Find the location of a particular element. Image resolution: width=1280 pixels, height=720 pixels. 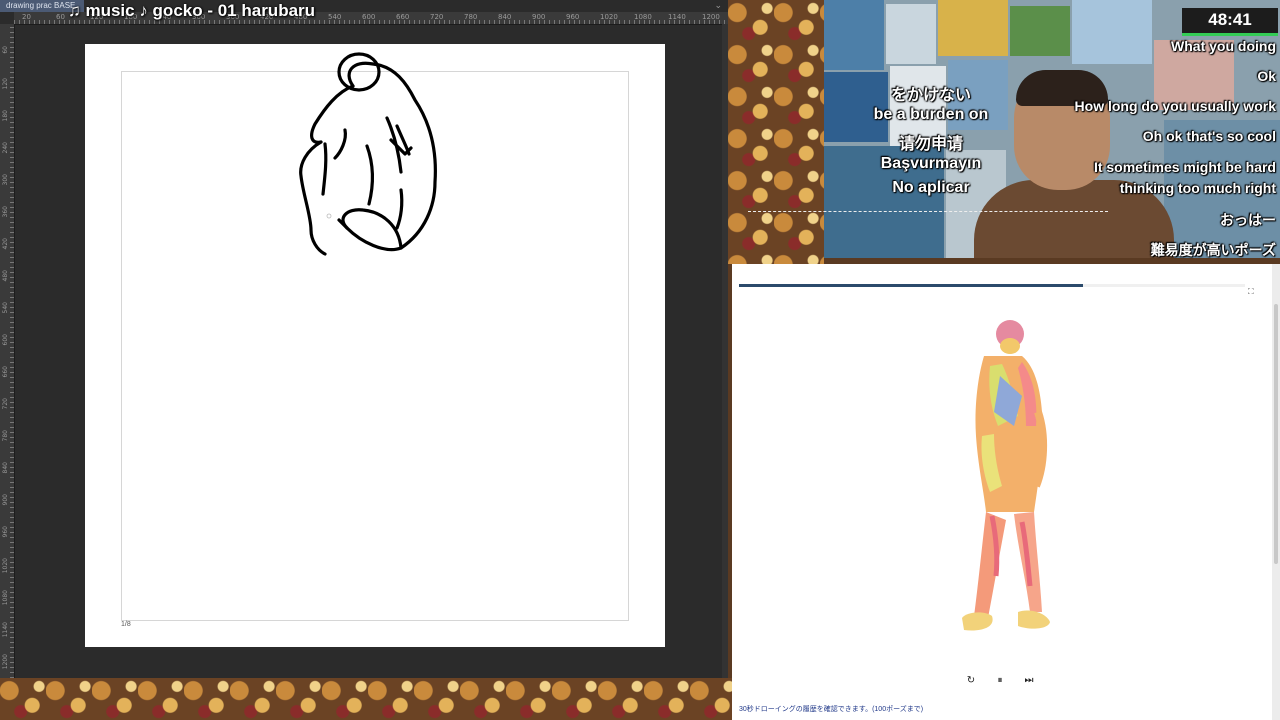

chat-message: Ok is located at coordinates (1266, 76).